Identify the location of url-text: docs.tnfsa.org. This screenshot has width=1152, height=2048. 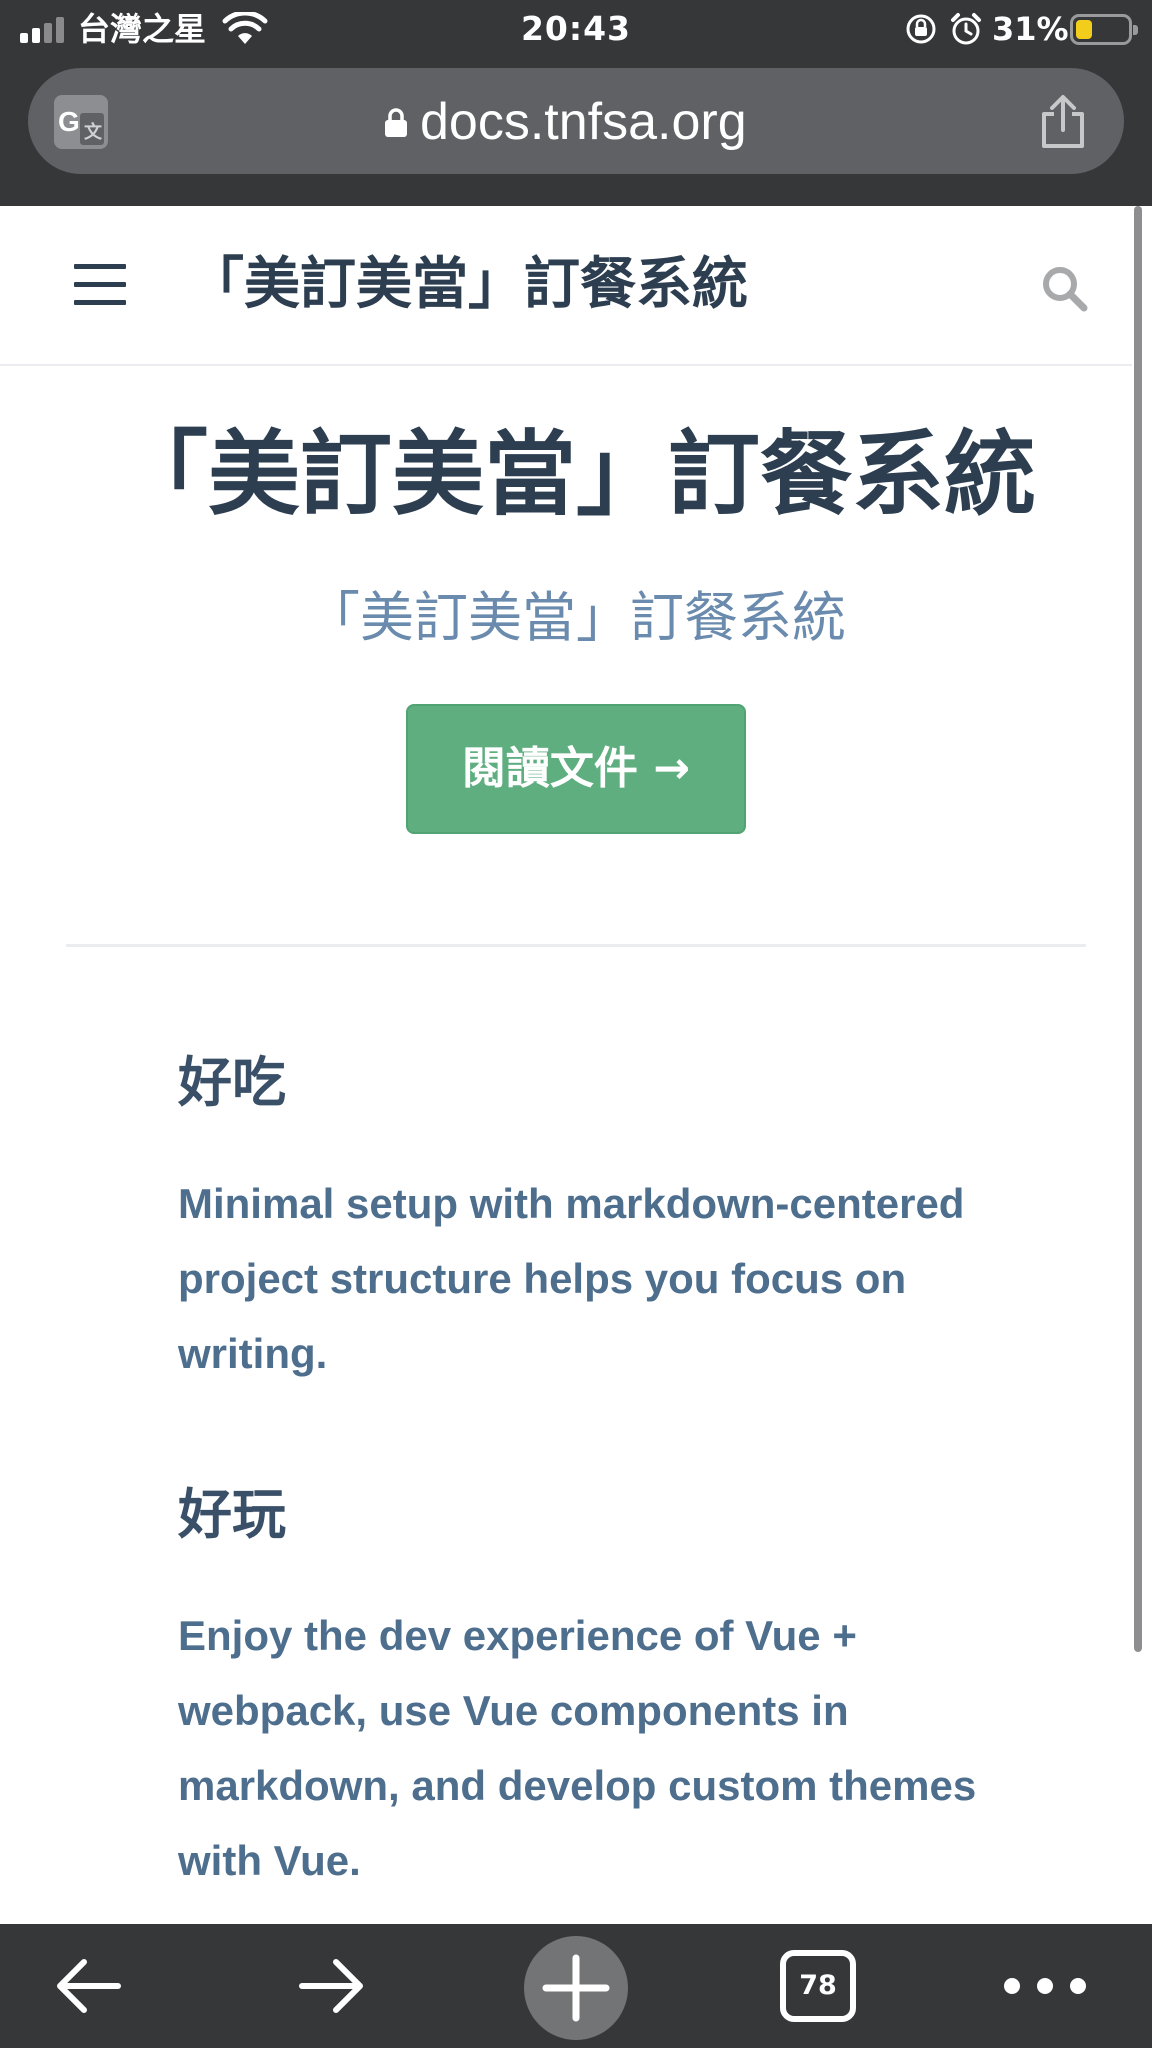
(583, 122).